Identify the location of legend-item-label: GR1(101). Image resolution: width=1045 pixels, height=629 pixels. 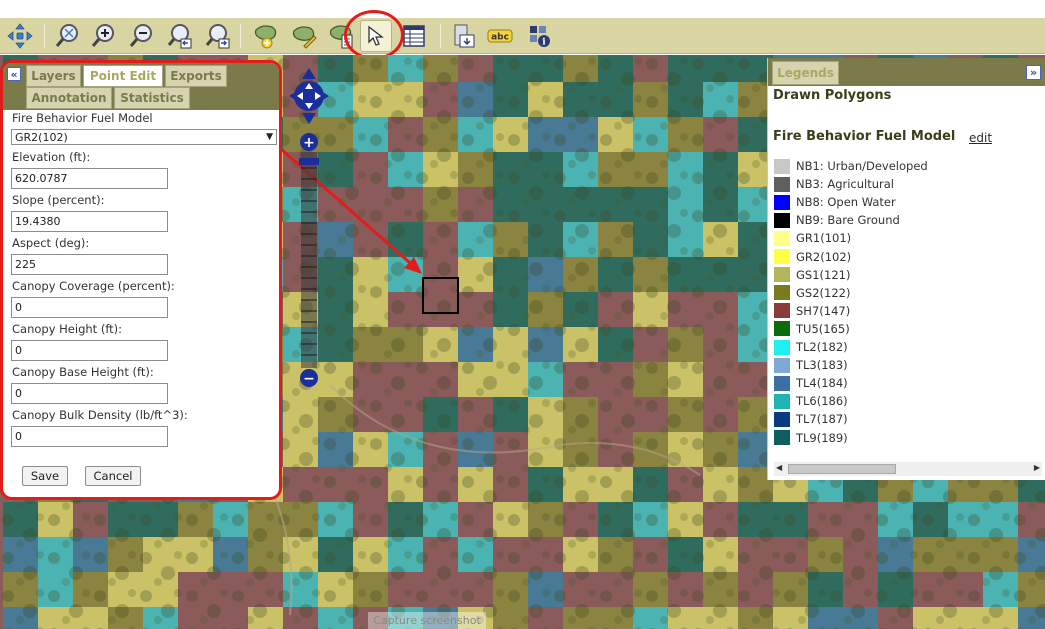
(824, 238).